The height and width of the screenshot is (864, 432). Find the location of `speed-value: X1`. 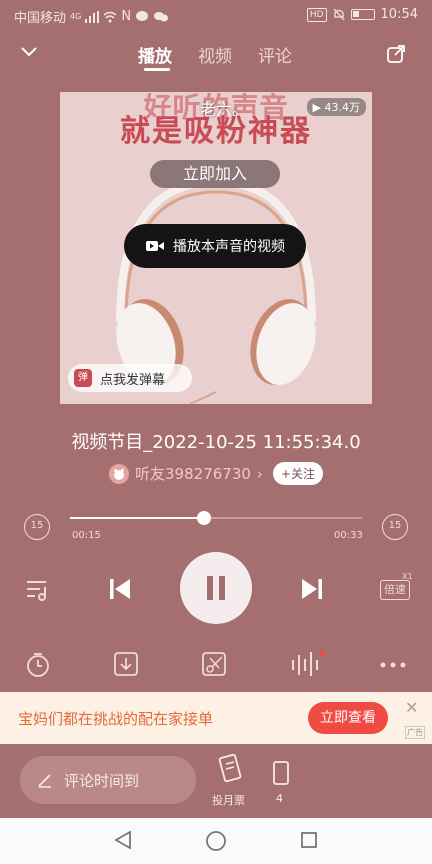

speed-value: X1 is located at coordinates (407, 576).